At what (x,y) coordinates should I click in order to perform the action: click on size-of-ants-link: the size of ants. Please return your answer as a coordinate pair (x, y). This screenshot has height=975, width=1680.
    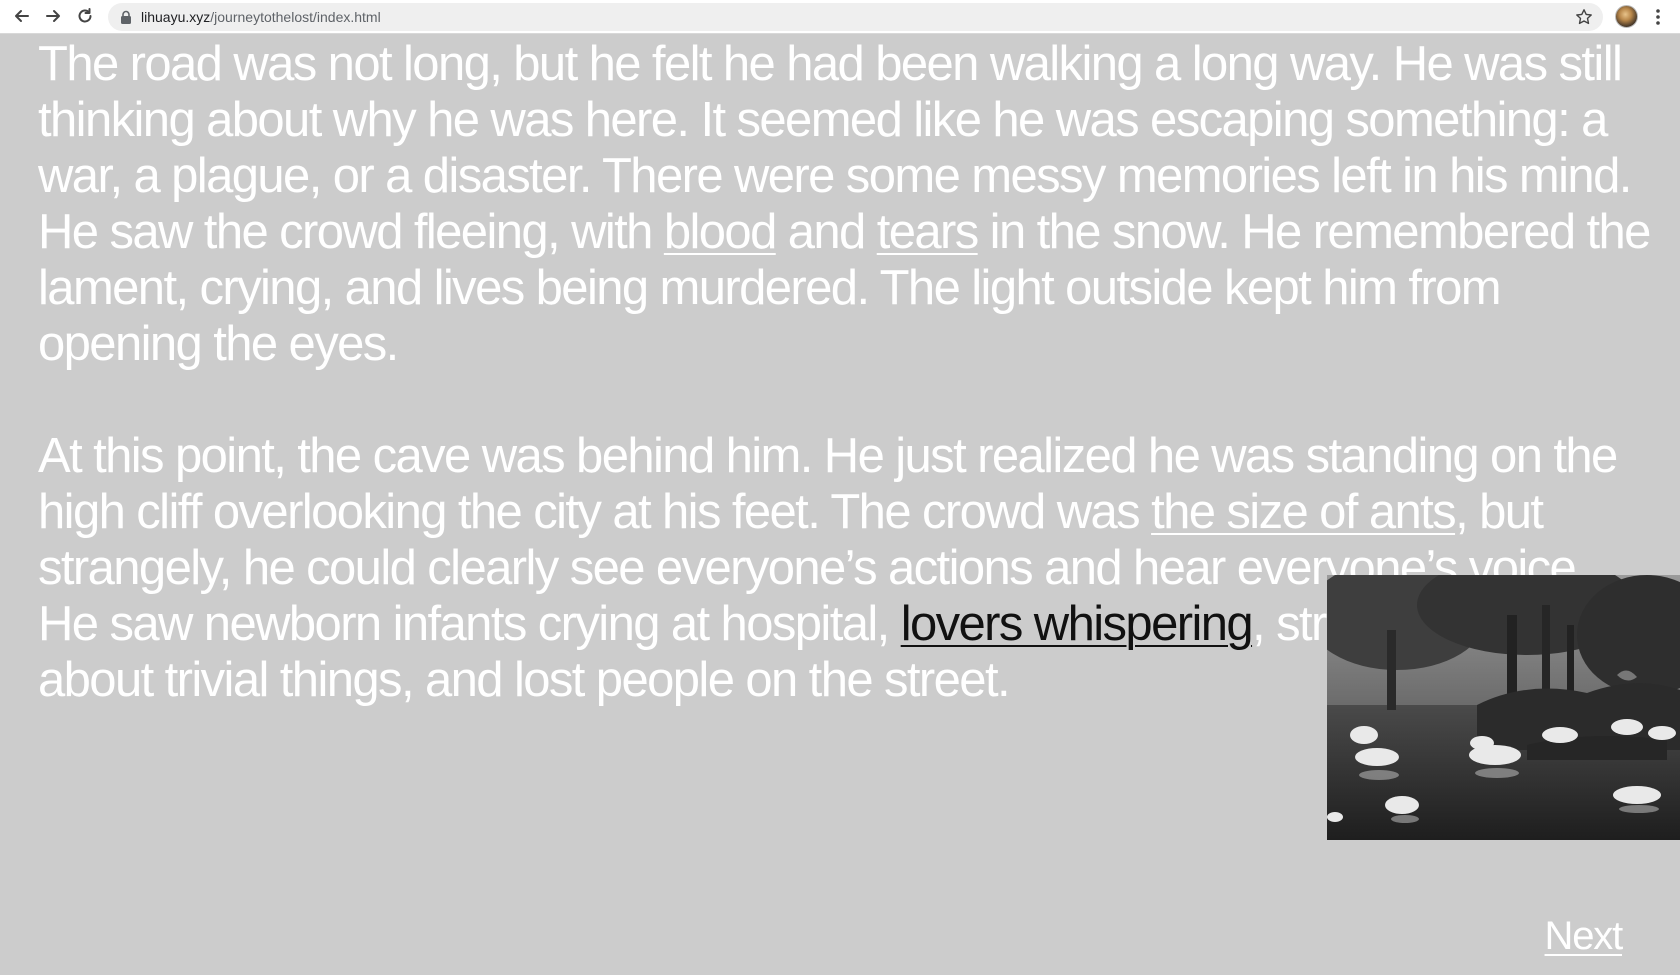
    Looking at the image, I should click on (1304, 512).